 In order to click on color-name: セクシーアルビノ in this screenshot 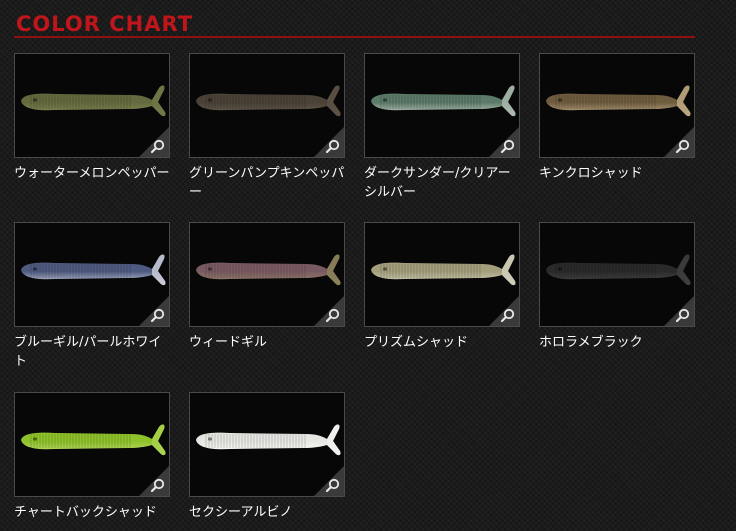, I will do `click(241, 512)`.